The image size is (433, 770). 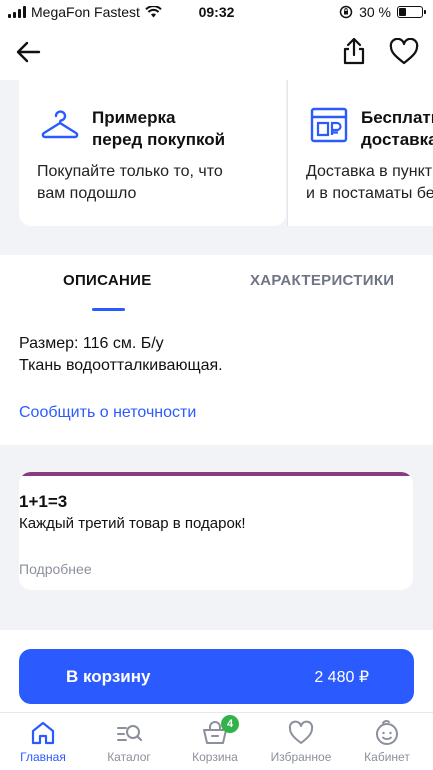 I want to click on add-to-cart-button: В корзину 2 480 ₽, so click(x=216, y=676).